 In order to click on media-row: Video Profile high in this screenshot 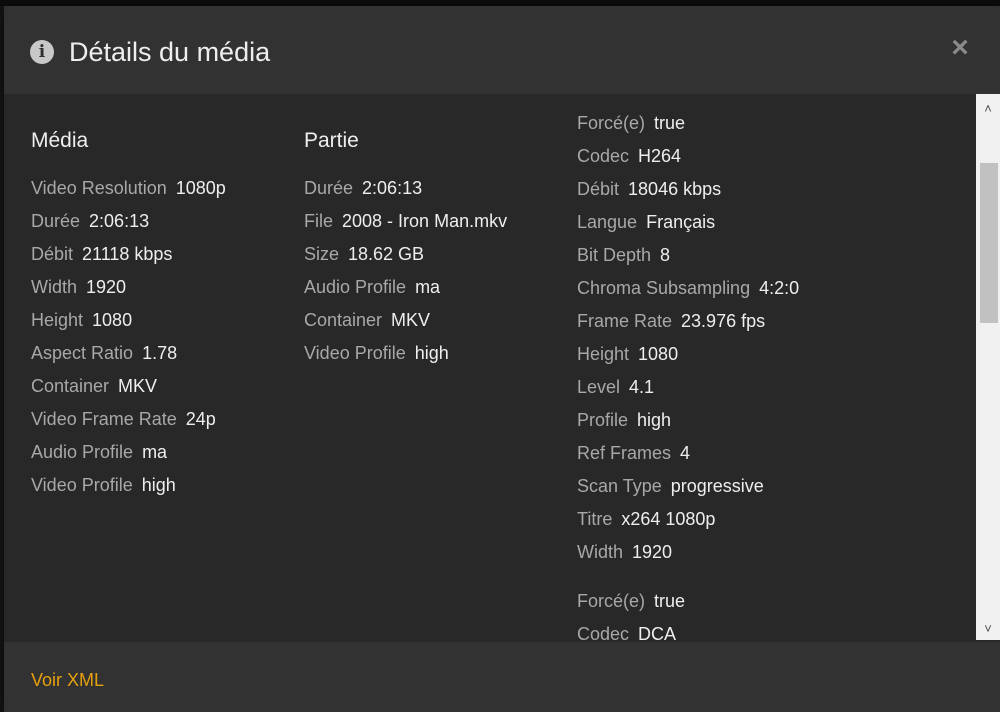, I will do `click(128, 485)`.